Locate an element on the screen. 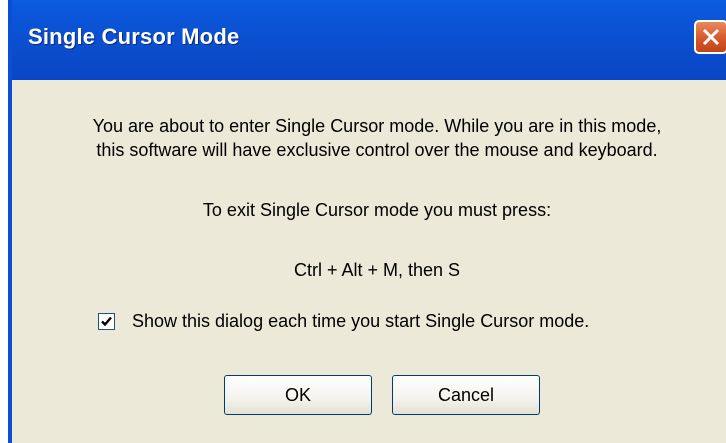  key-combination: Ctrl + Alt + M, then S is located at coordinates (377, 270).